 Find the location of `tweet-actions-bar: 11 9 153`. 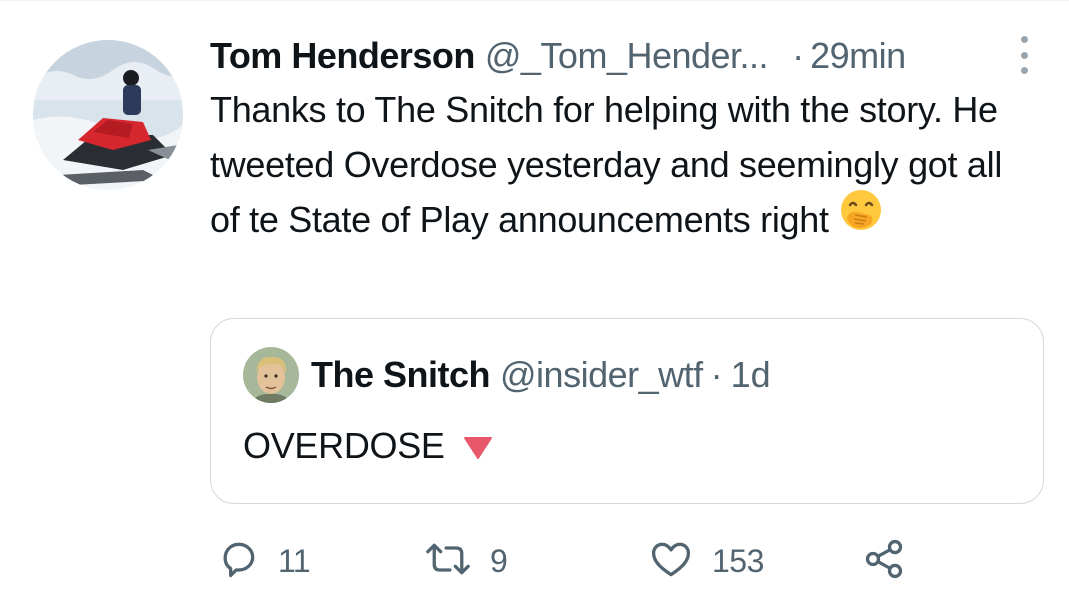

tweet-actions-bar: 11 9 153 is located at coordinates (534, 561).